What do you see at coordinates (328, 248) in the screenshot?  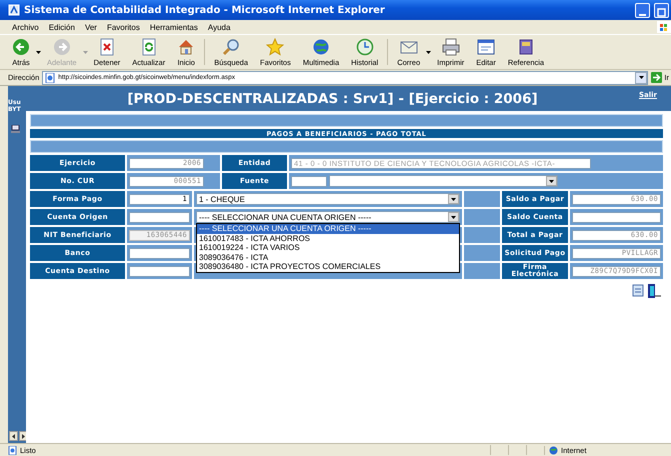 I see `dropdown-option: 1610019224 - ICTA VARIOS` at bounding box center [328, 248].